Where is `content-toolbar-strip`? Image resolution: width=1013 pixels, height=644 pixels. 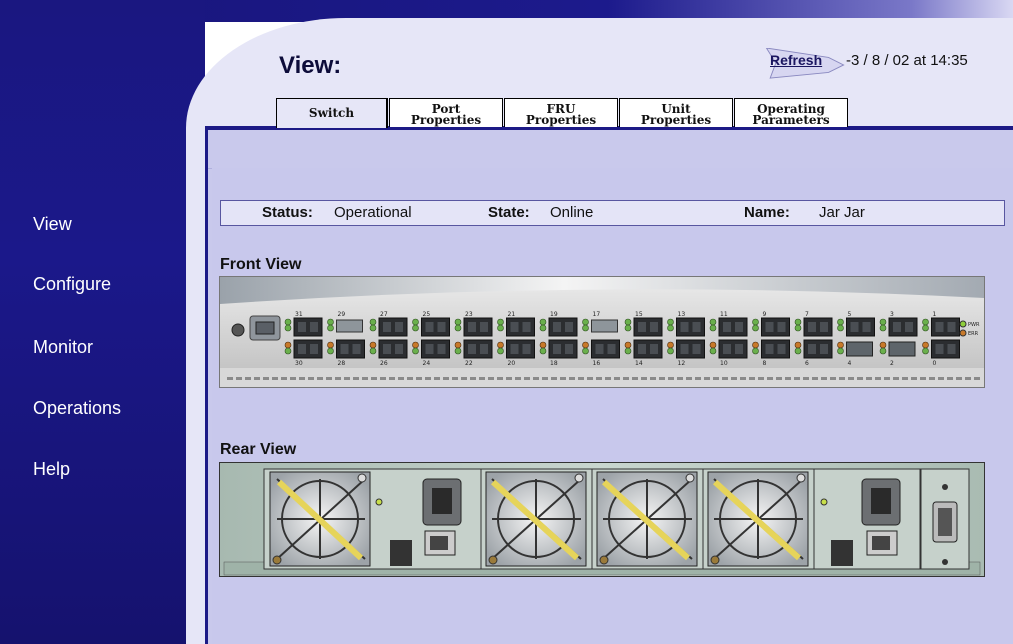 content-toolbar-strip is located at coordinates (610, 149).